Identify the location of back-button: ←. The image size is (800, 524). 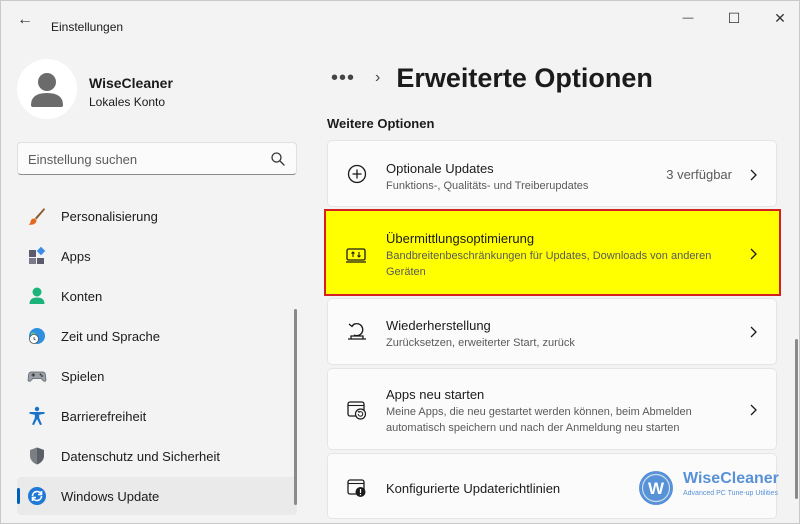
(25, 20).